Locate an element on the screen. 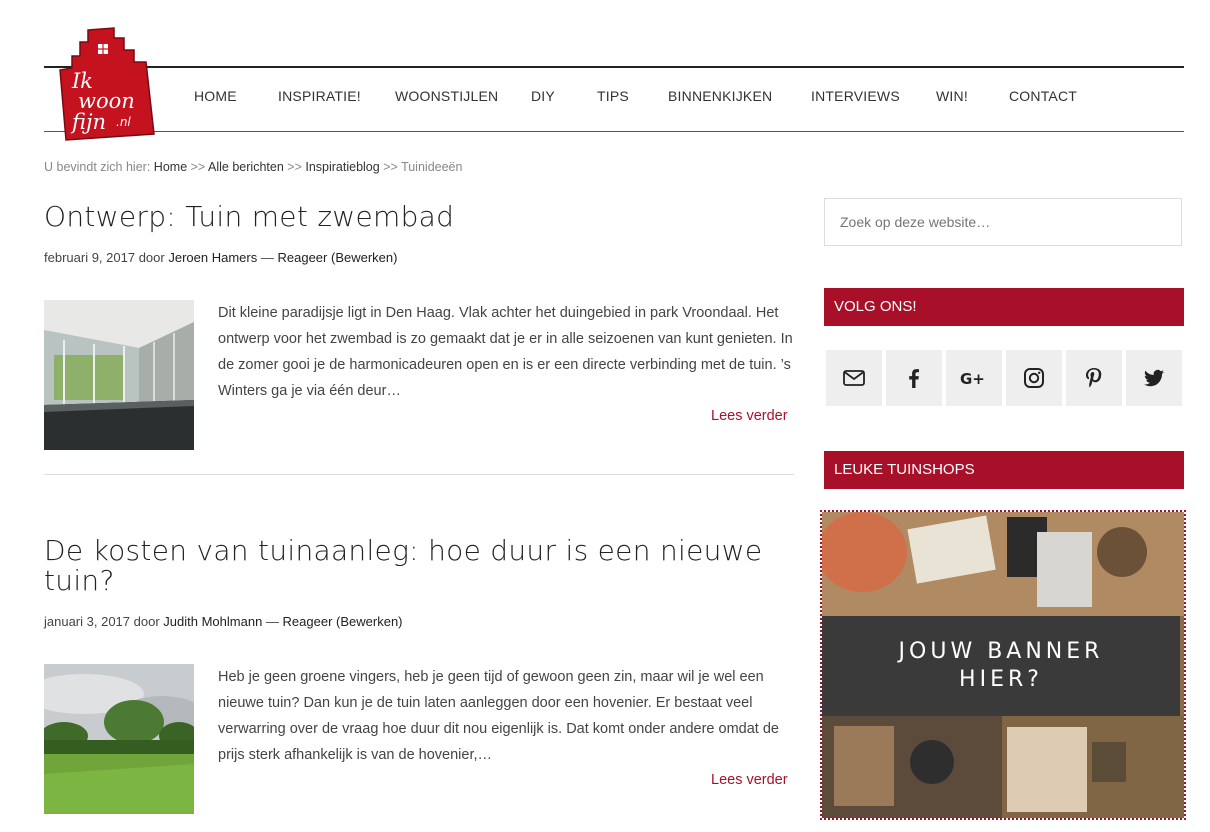  google-plus-icon: G+ is located at coordinates (972, 379).